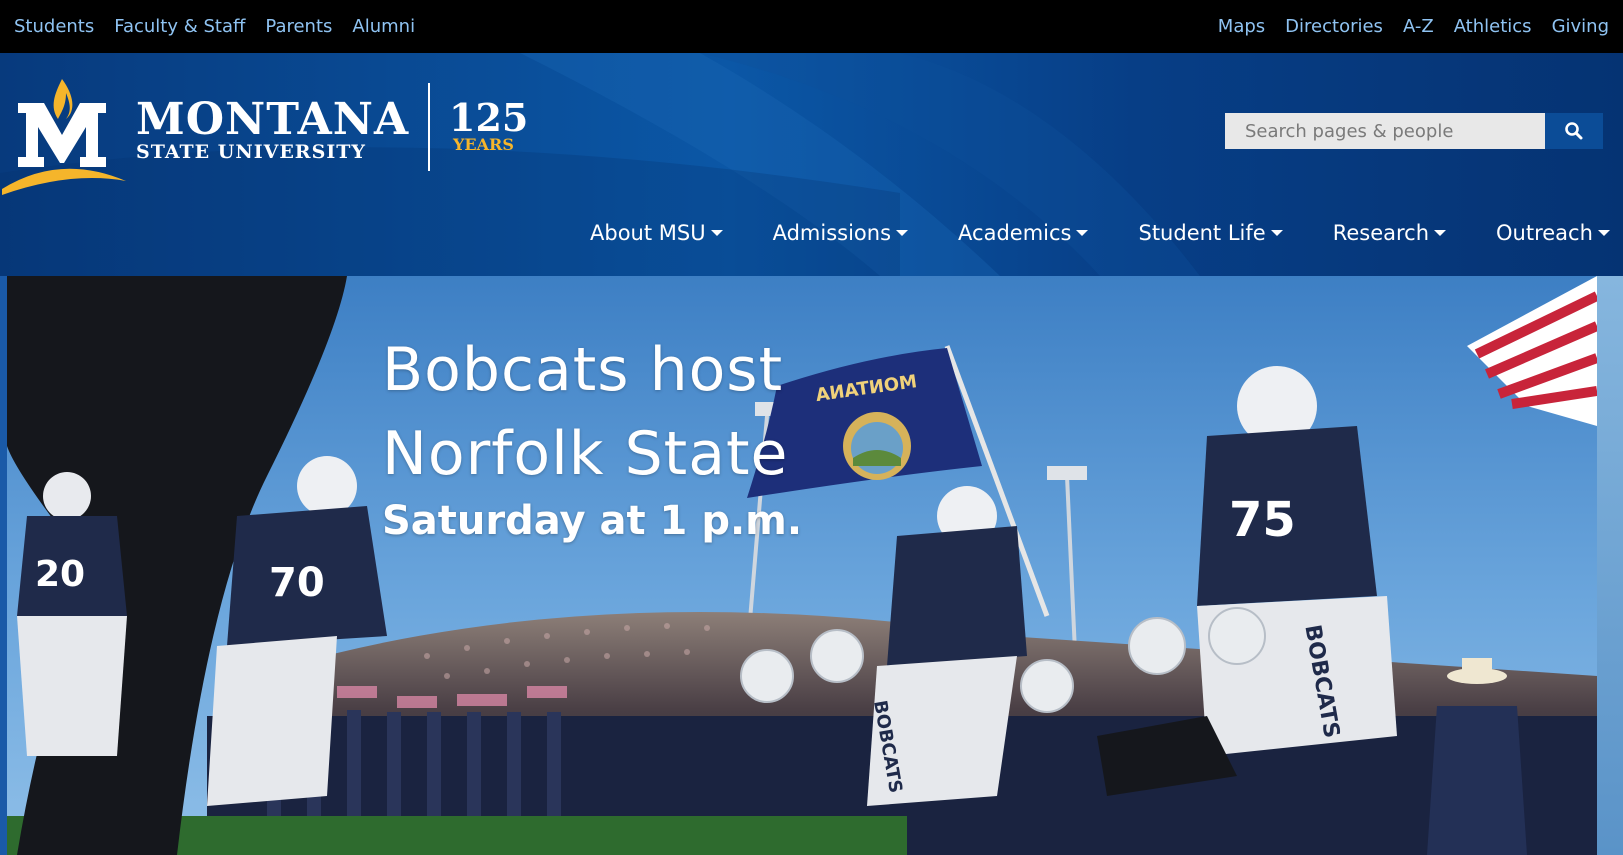 The height and width of the screenshot is (855, 1623). Describe the element at coordinates (583, 370) in the screenshot. I see `headline-line1: Bobcats host` at that location.